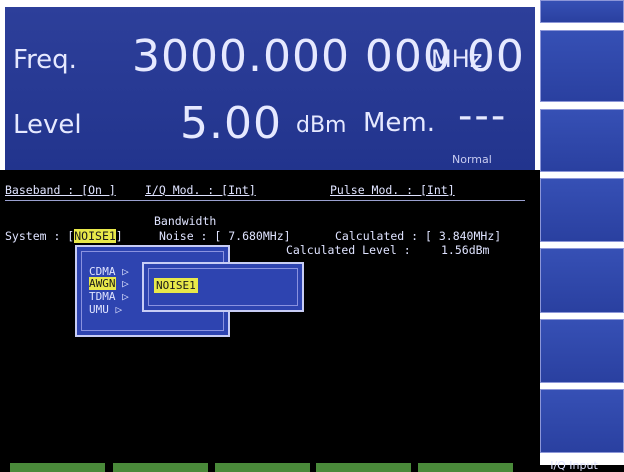 The height and width of the screenshot is (472, 624). I want to click on level-unit: dBm, so click(321, 125).